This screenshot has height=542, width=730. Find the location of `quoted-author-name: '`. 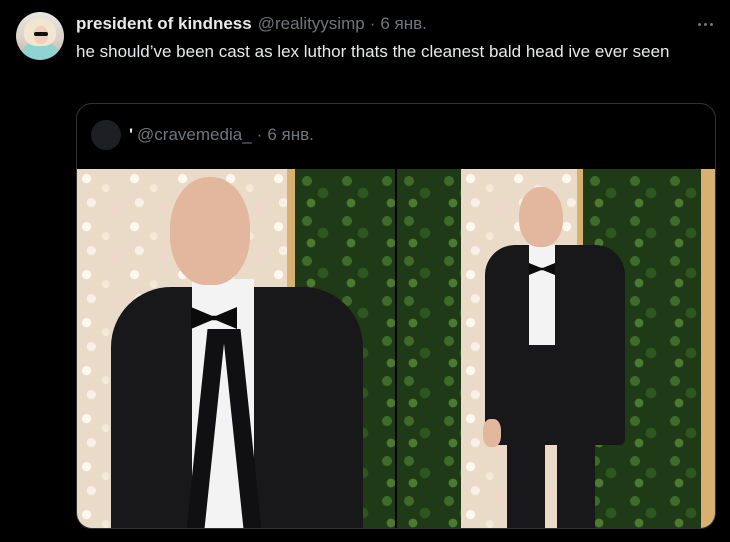

quoted-author-name: ' is located at coordinates (131, 135).